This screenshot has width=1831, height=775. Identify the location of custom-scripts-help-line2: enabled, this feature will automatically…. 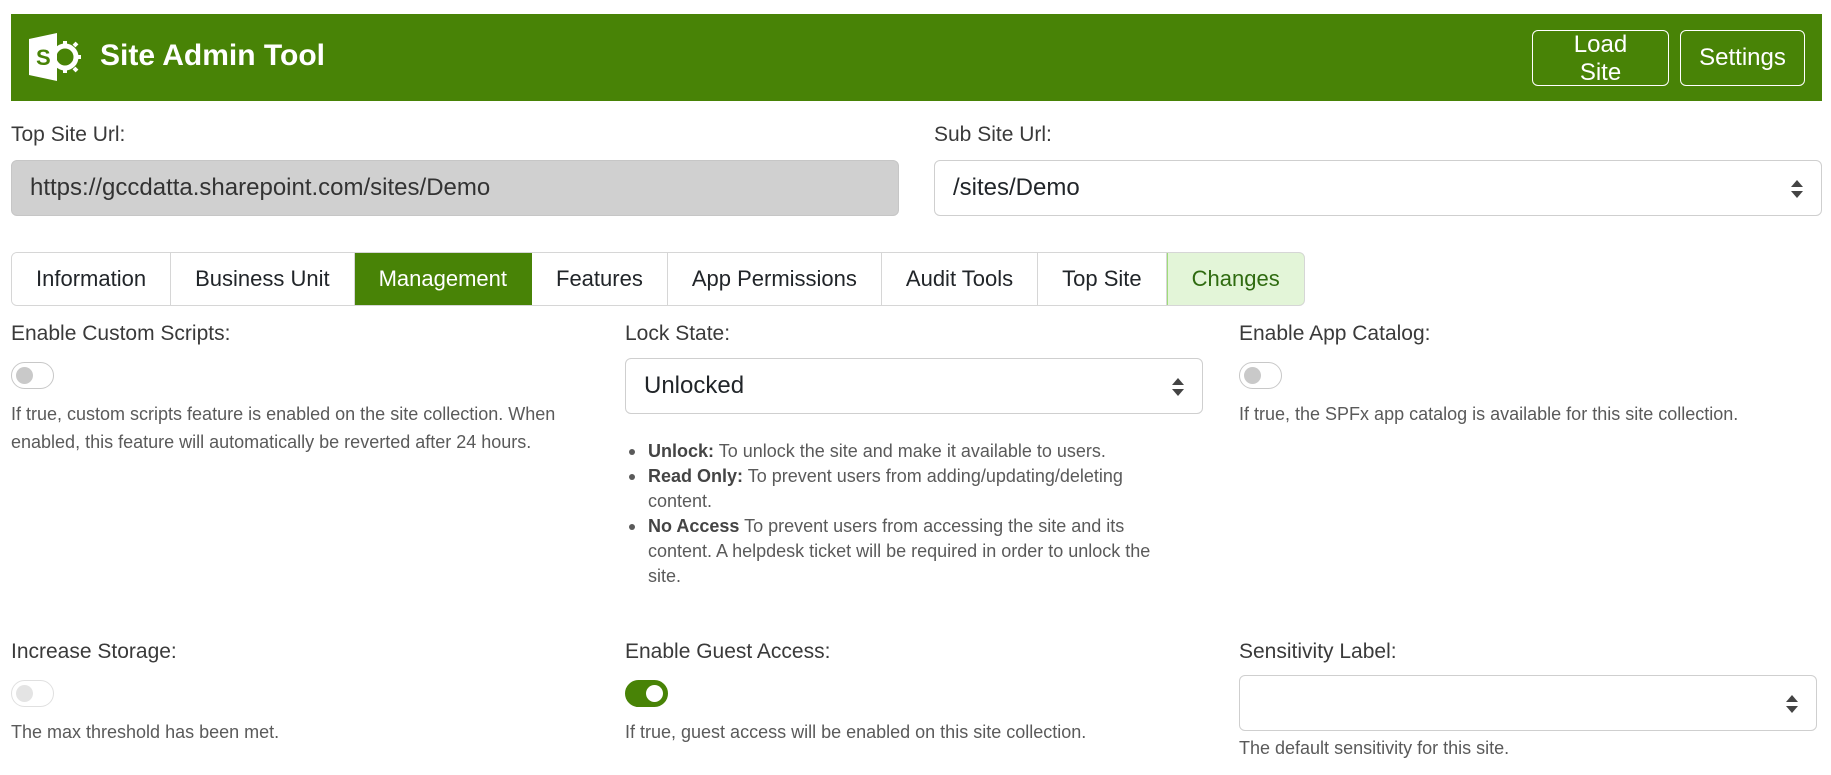
(271, 442).